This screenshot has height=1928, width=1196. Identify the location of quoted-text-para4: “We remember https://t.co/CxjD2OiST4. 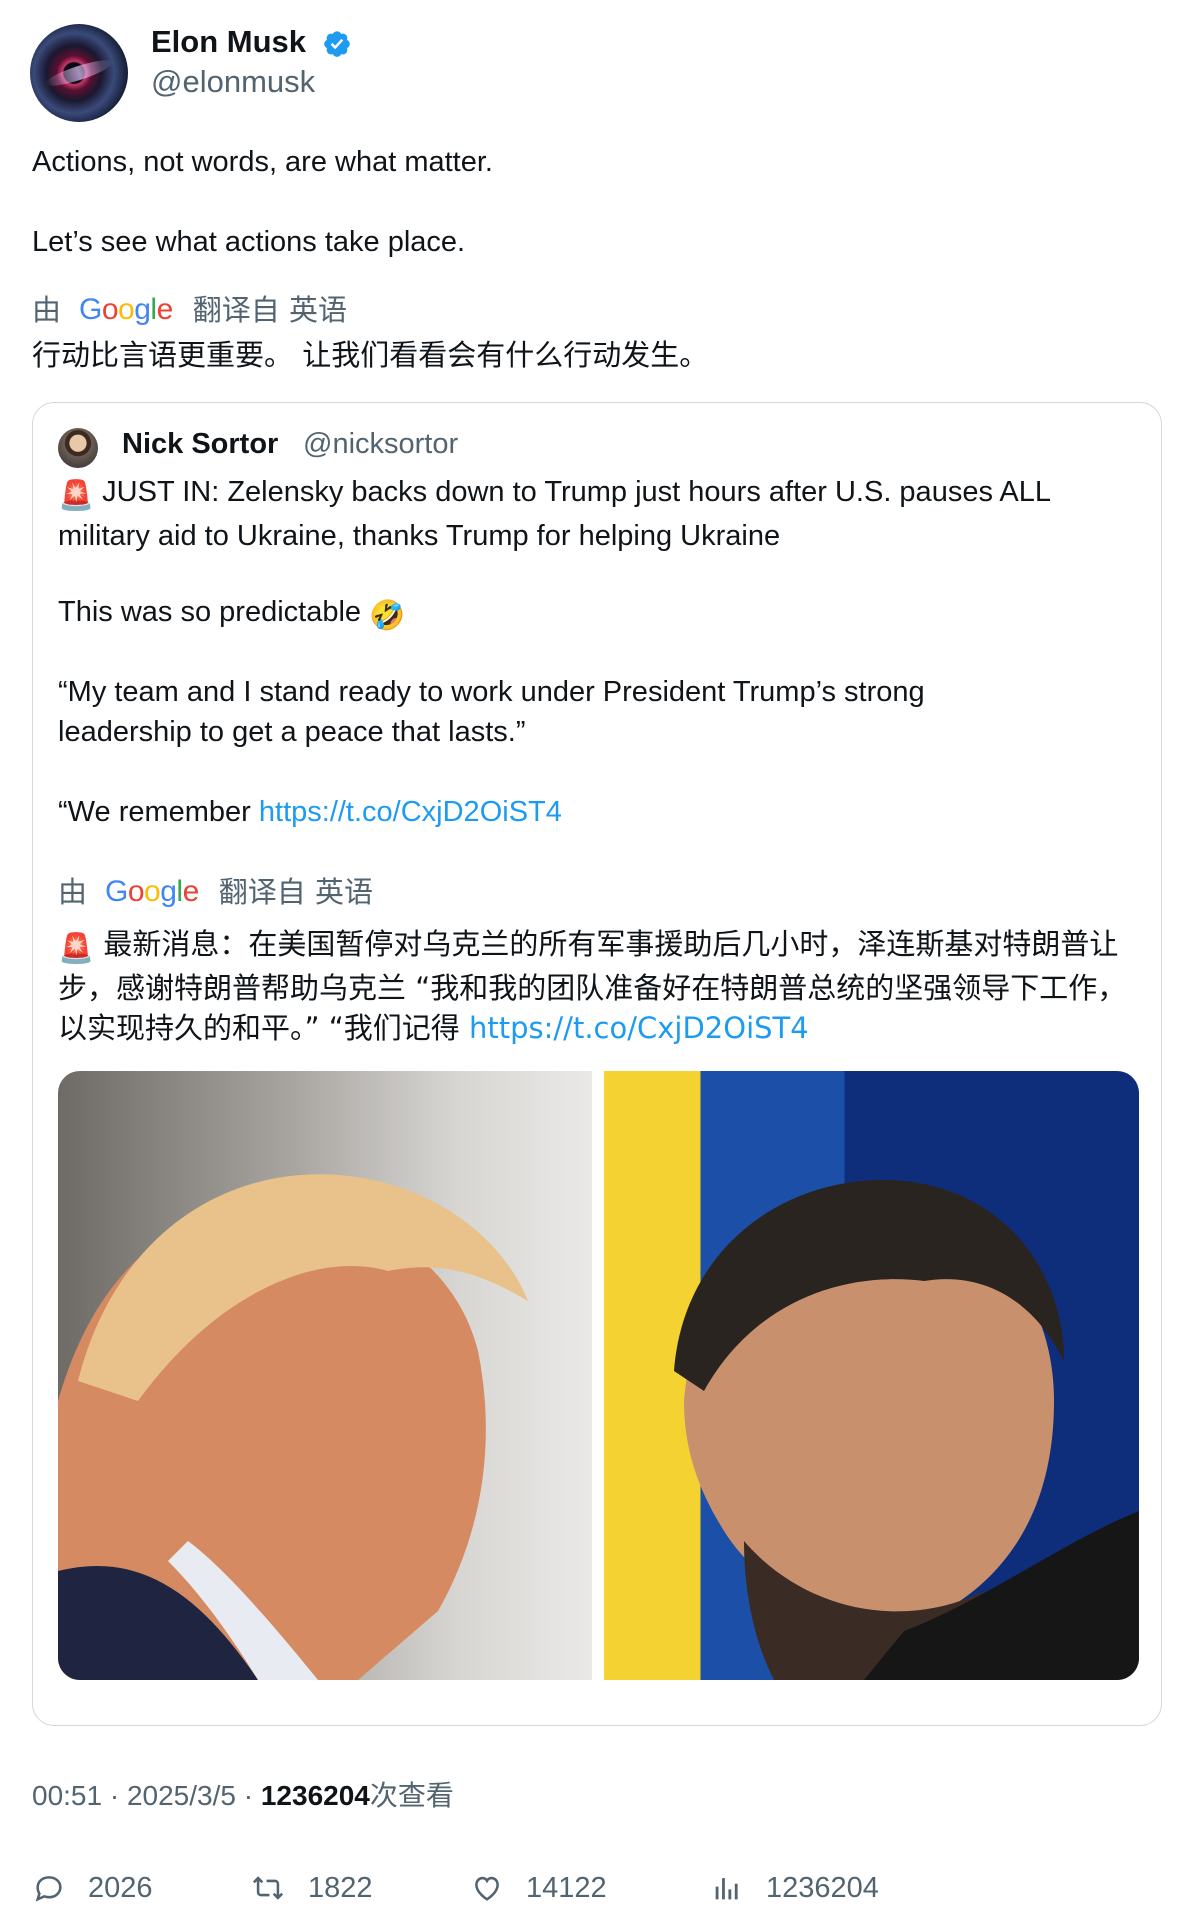
(310, 812).